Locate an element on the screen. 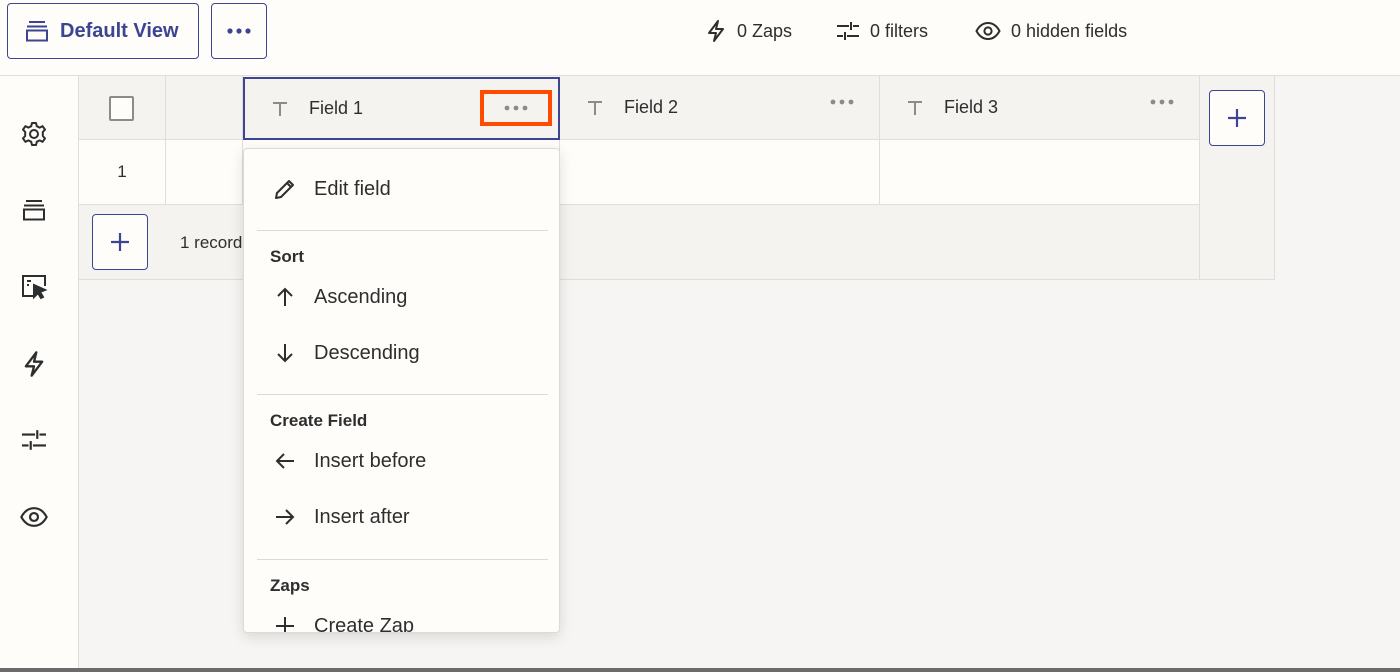 The image size is (1400, 672). insert-before-item: Insert before is located at coordinates (401, 461).